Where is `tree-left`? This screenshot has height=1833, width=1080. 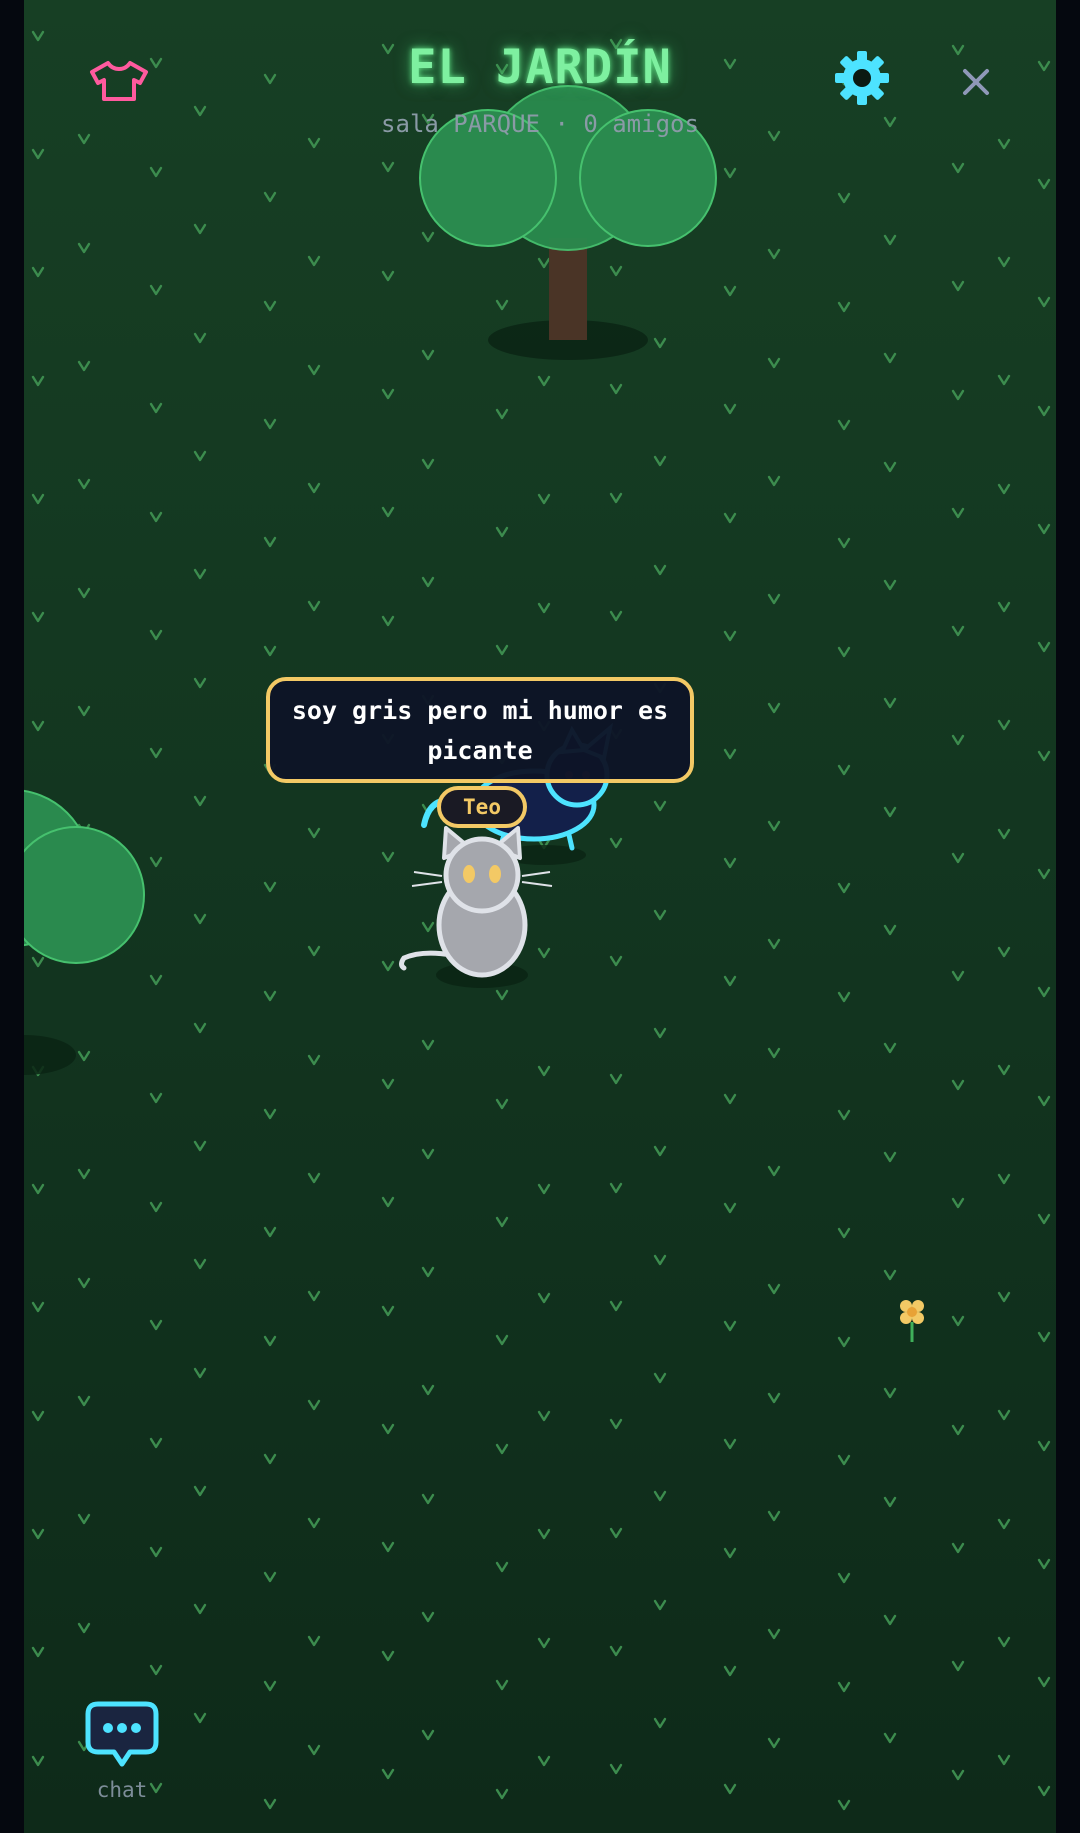
tree-left is located at coordinates (84, 932).